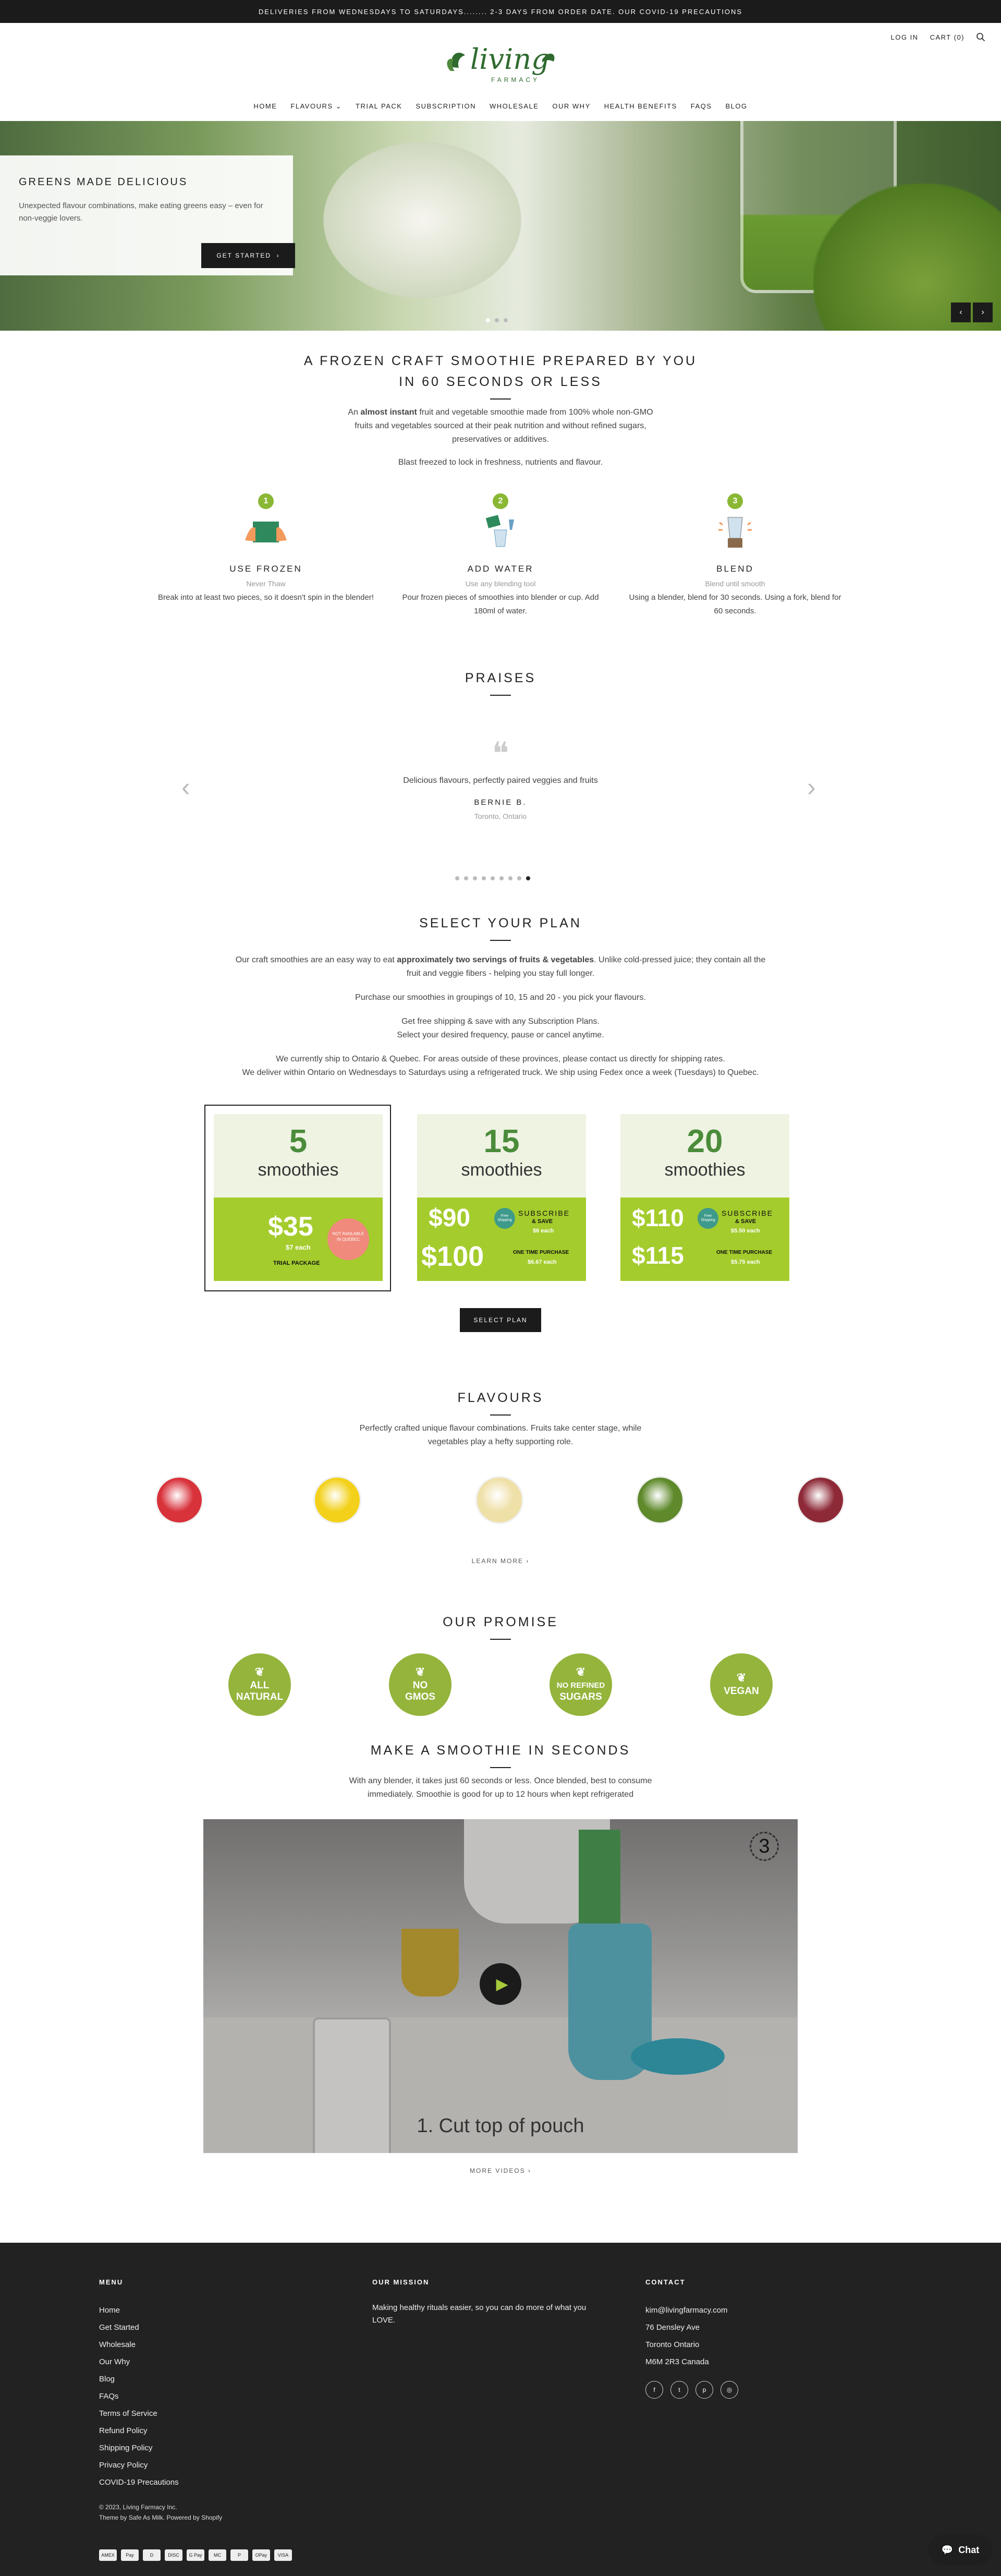  What do you see at coordinates (204, 2362) in the screenshot?
I see `footer-link-our-why: Our Why` at bounding box center [204, 2362].